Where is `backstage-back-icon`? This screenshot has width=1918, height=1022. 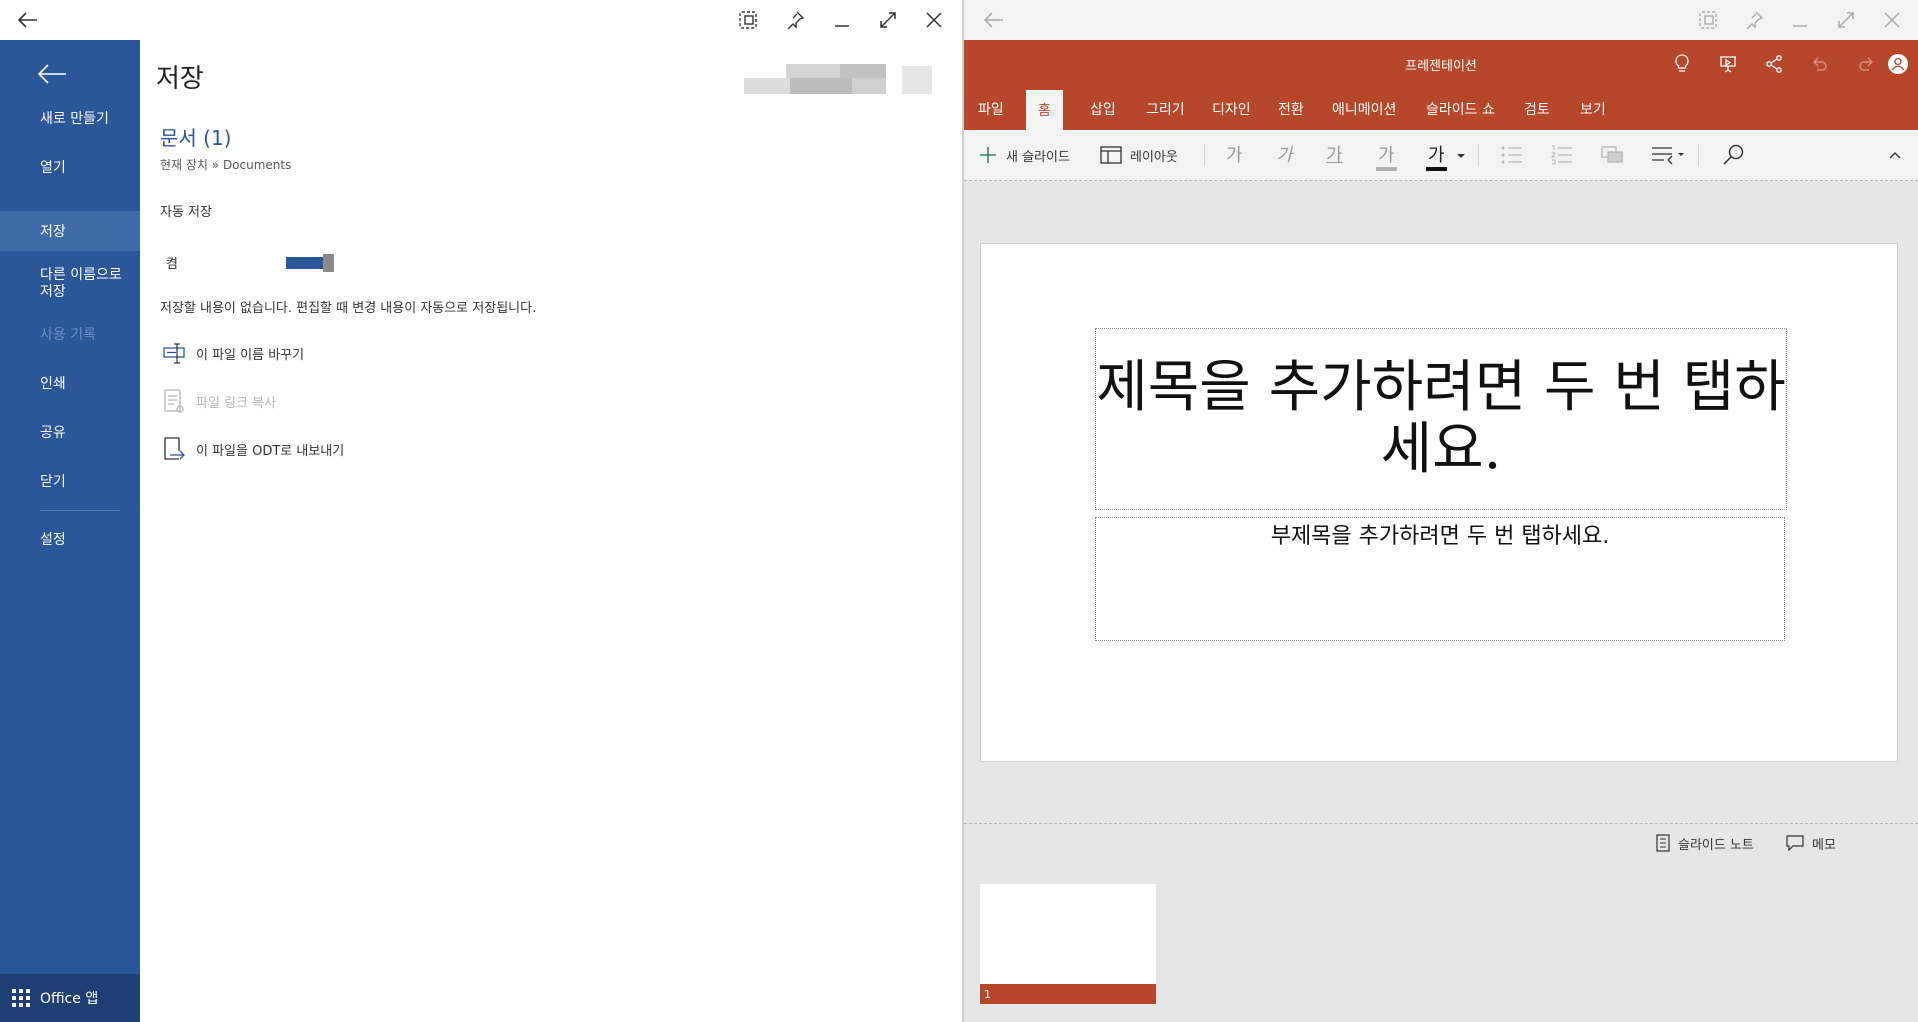
backstage-back-icon is located at coordinates (56, 79).